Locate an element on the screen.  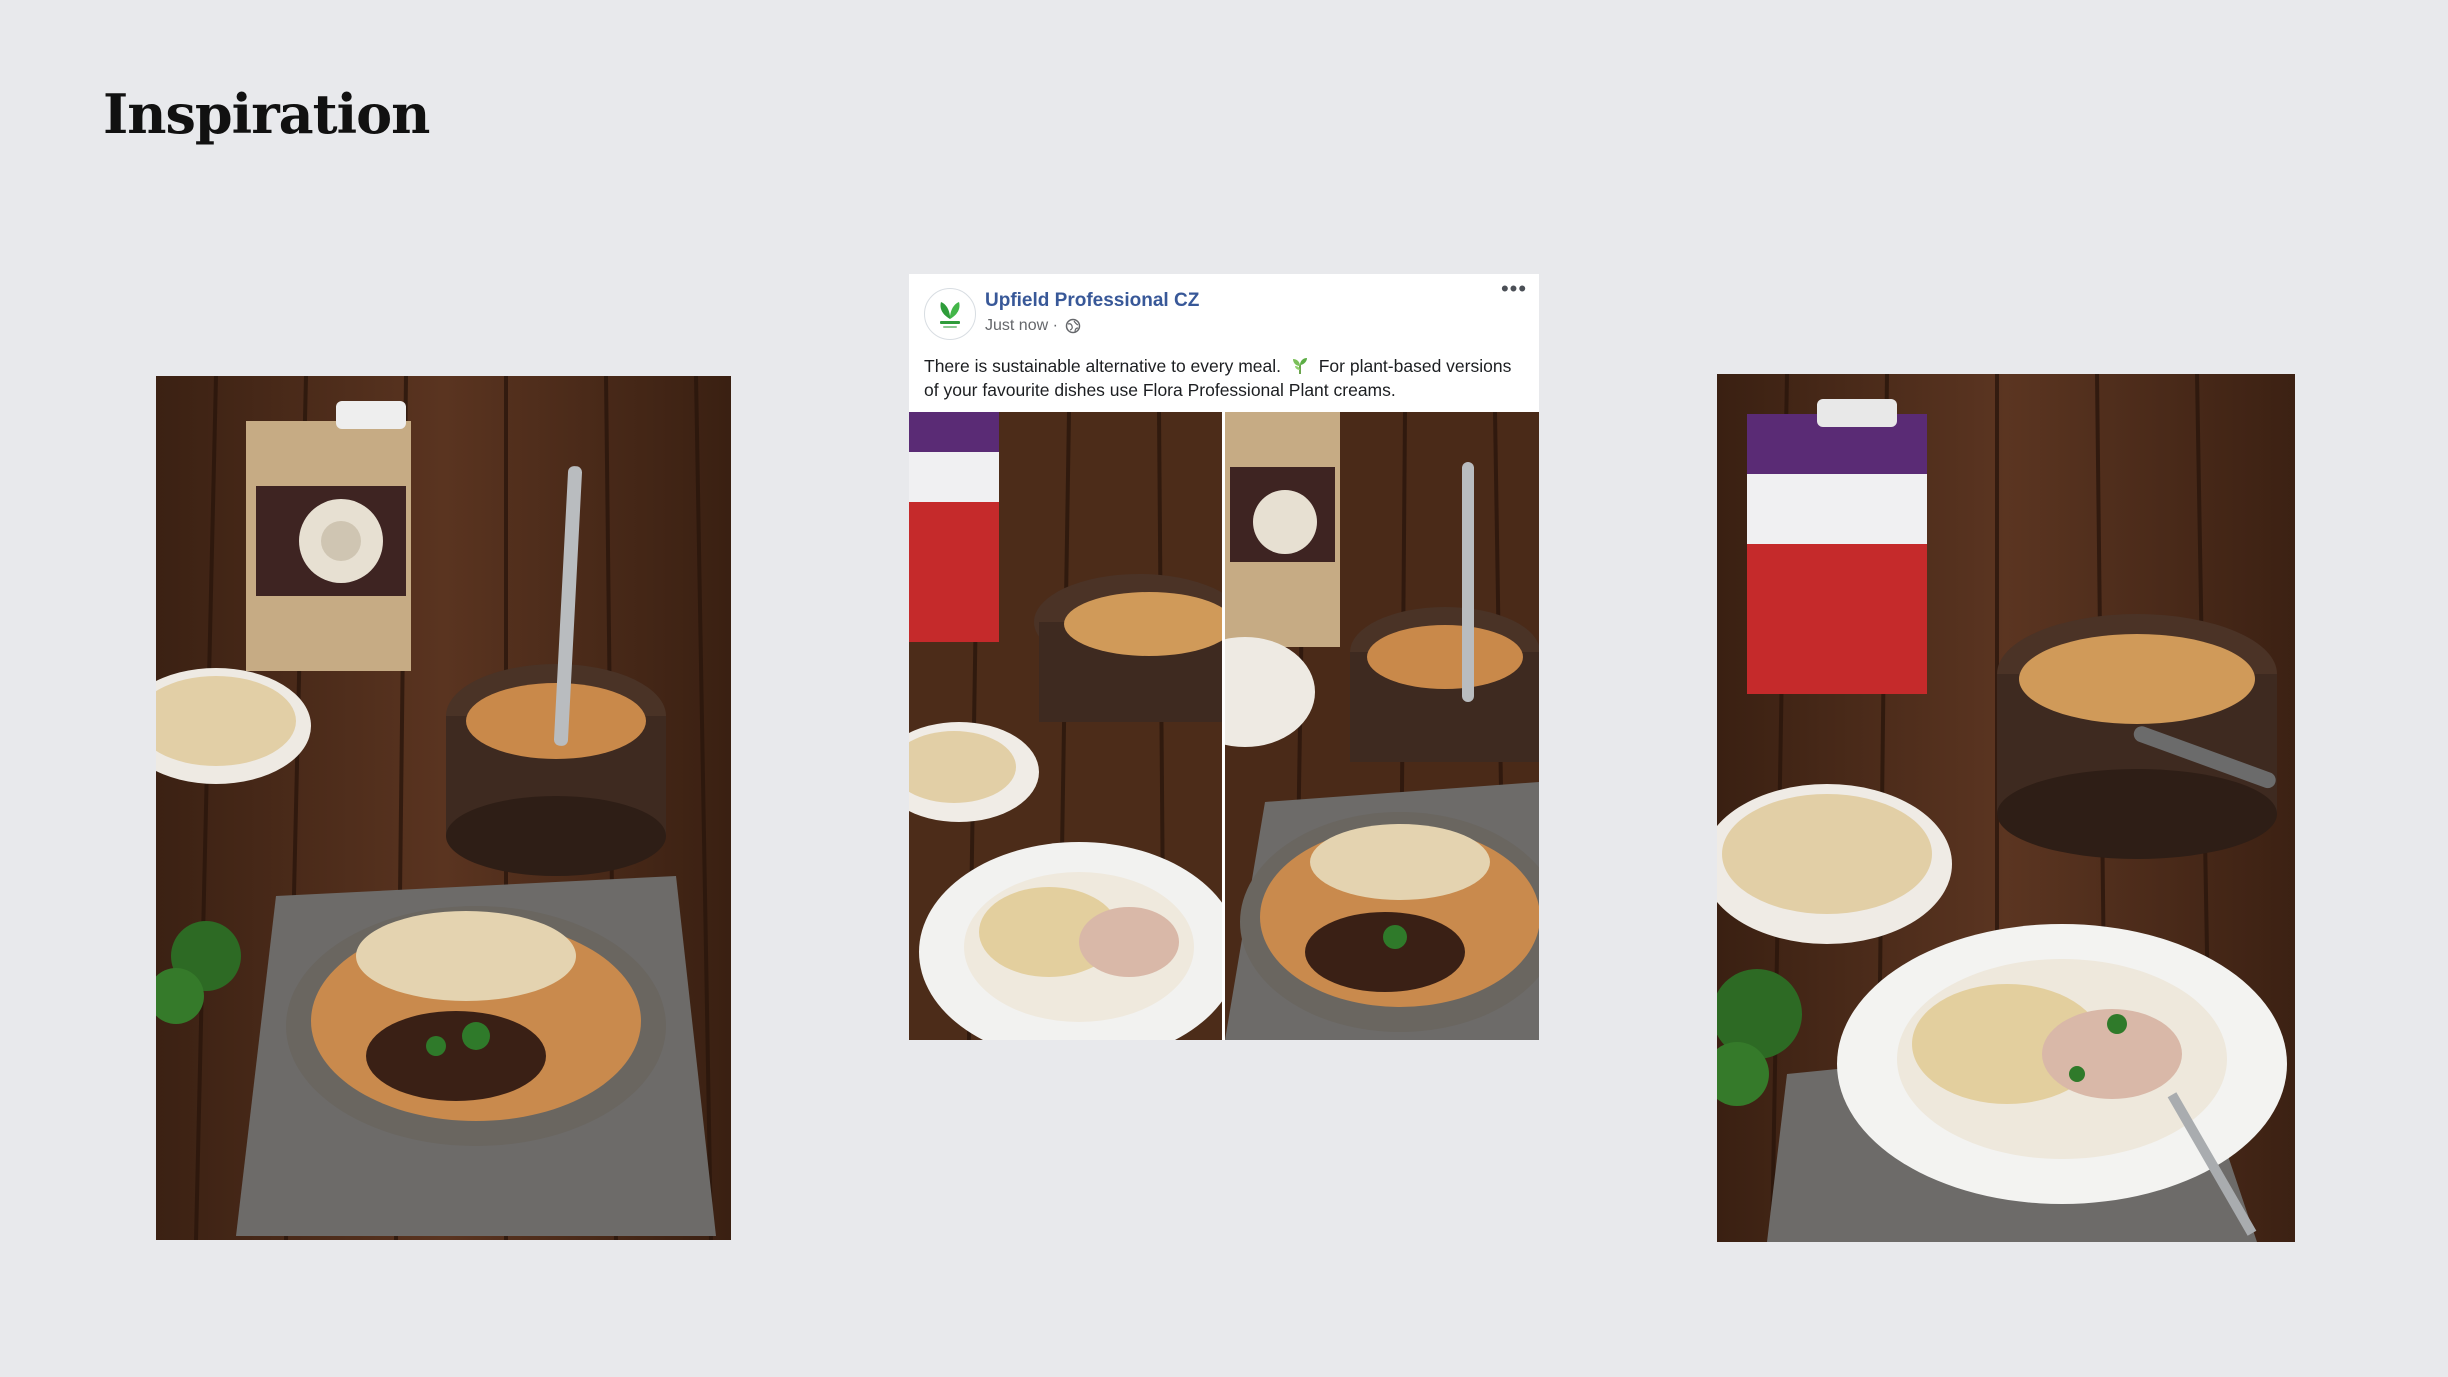
page-name-link: Upfield Professional CZ is located at coordinates (1092, 301).